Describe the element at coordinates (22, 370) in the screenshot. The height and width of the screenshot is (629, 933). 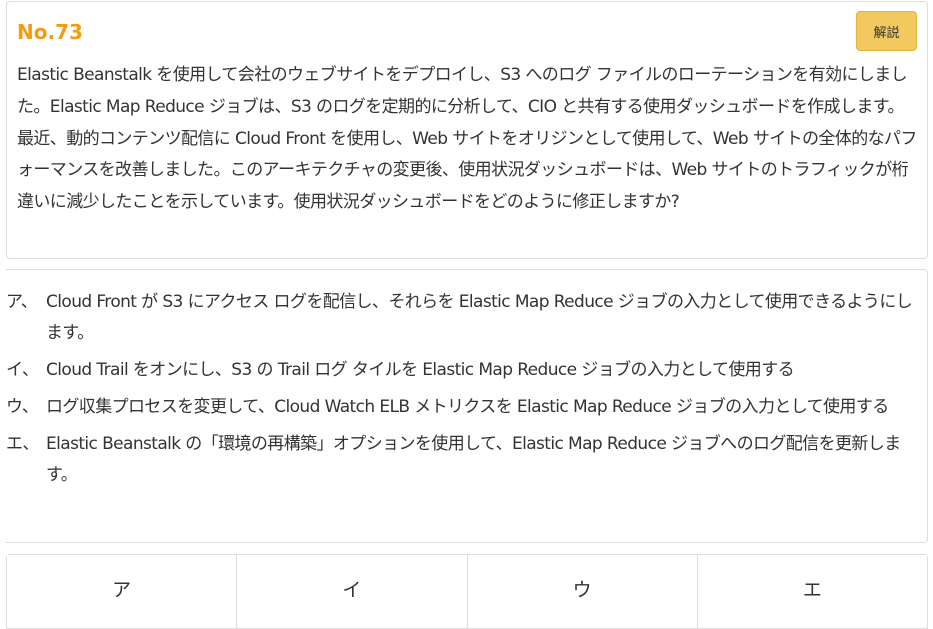
I see `option-label: イ、` at that location.